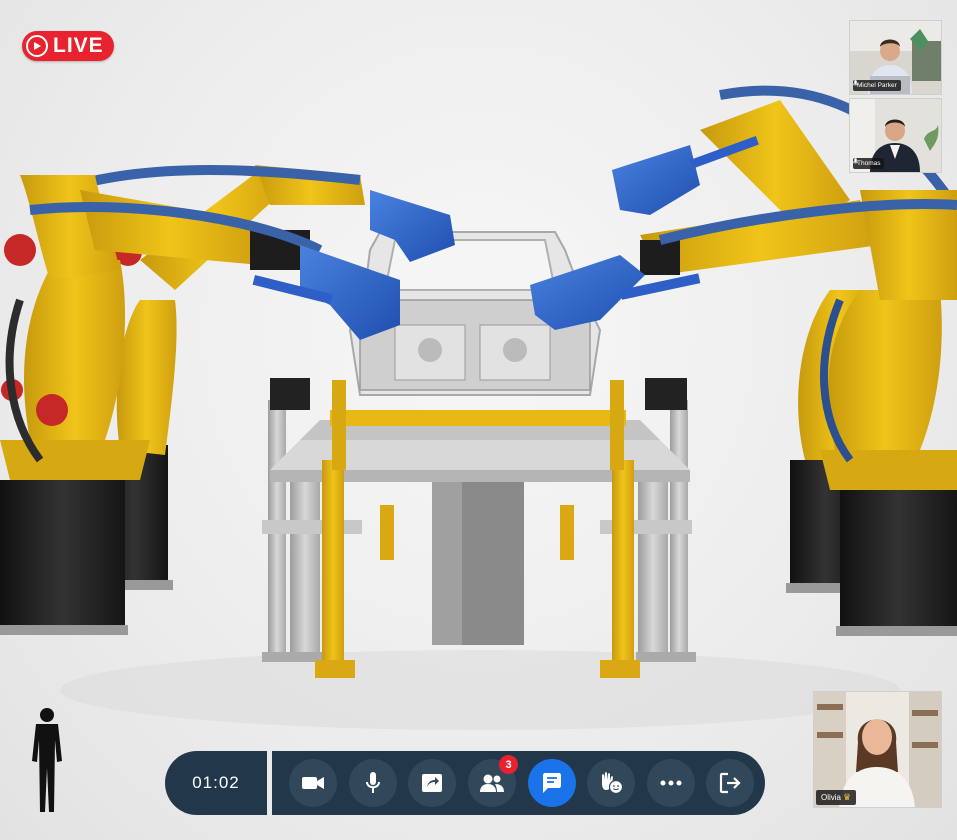 The width and height of the screenshot is (957, 840). What do you see at coordinates (831, 797) in the screenshot?
I see `participant-name: Olivia` at bounding box center [831, 797].